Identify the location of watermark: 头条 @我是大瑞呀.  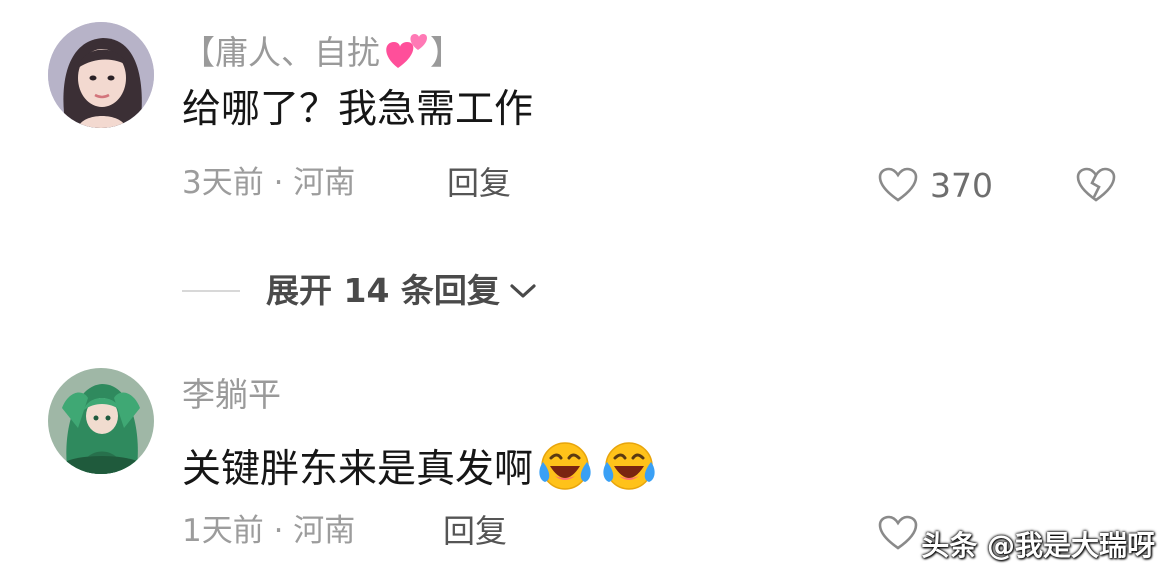
(1038, 545).